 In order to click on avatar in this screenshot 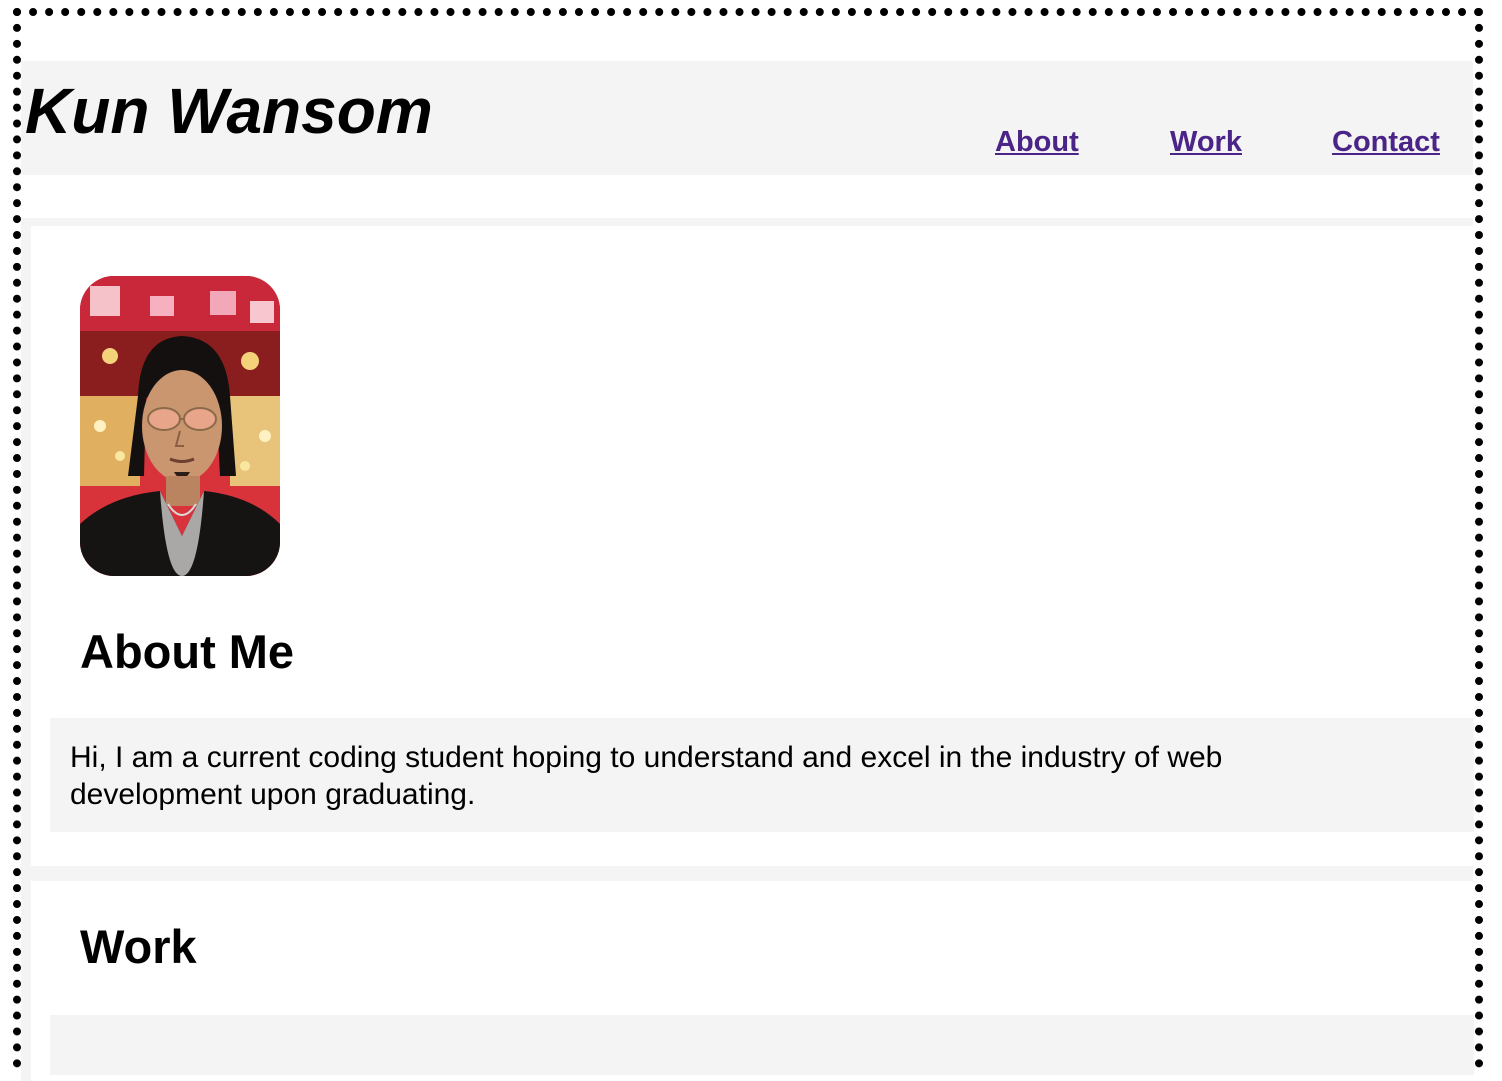, I will do `click(180, 426)`.